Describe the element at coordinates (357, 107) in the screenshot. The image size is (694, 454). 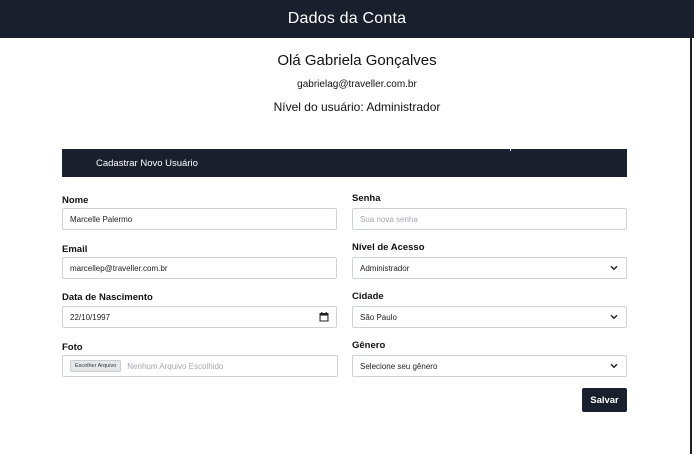
I see `user-level: Nível do usuário: Administrador` at that location.